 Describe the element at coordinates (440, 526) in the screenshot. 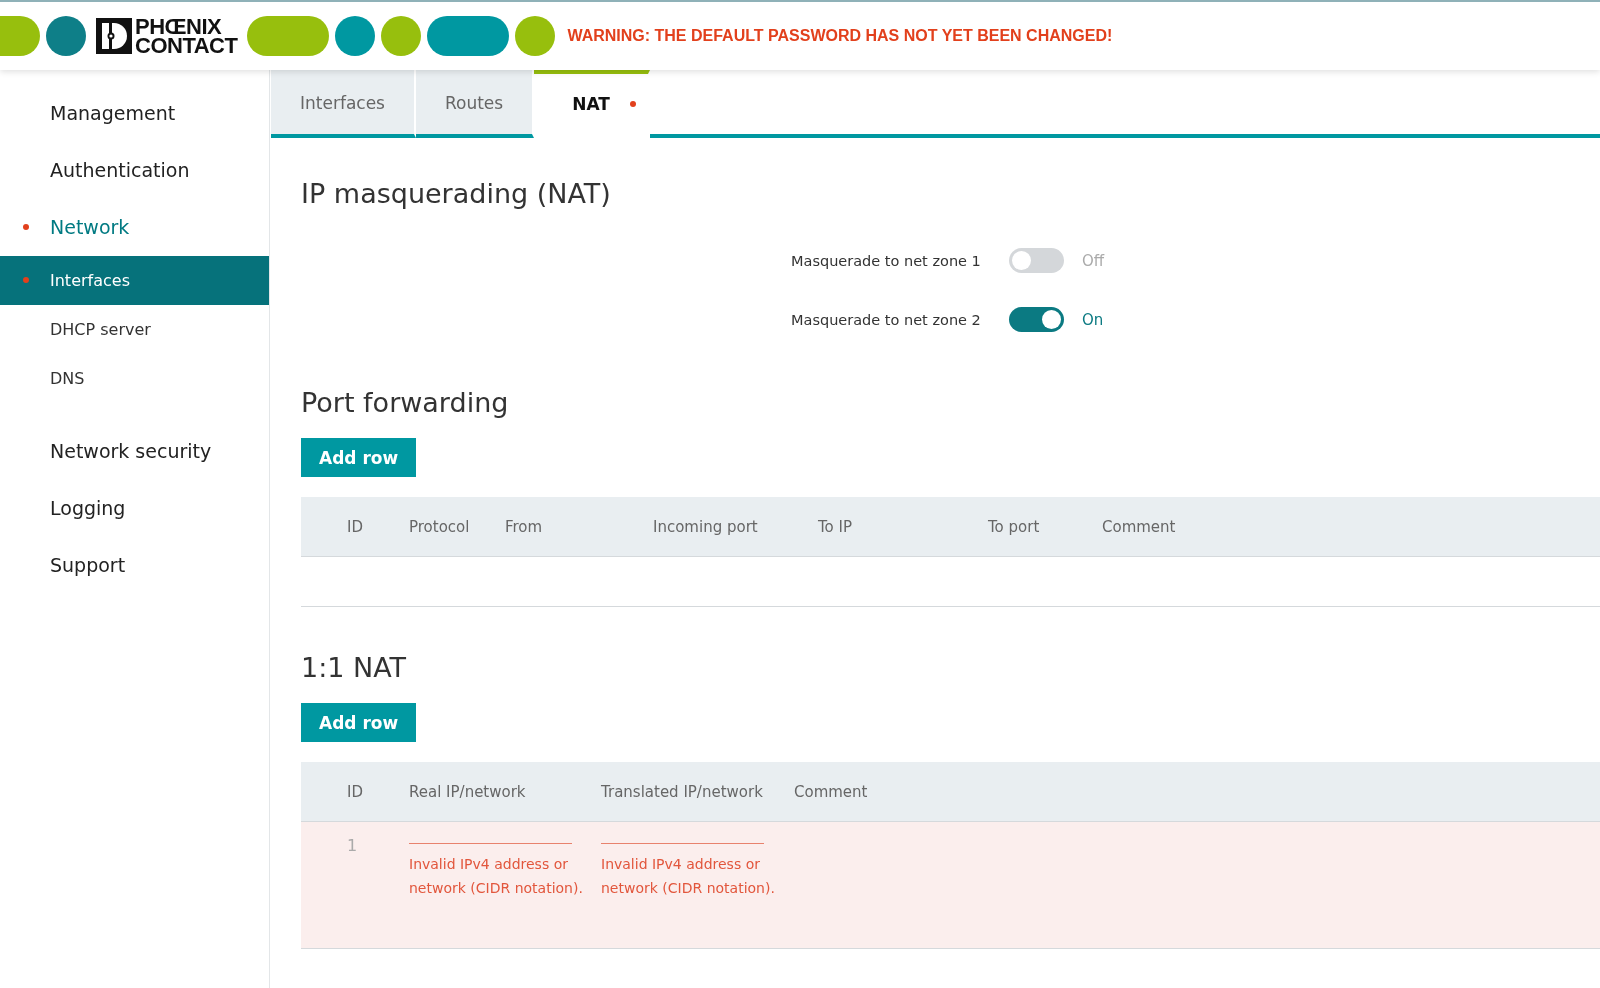

I see `column-header: Protocol` at that location.